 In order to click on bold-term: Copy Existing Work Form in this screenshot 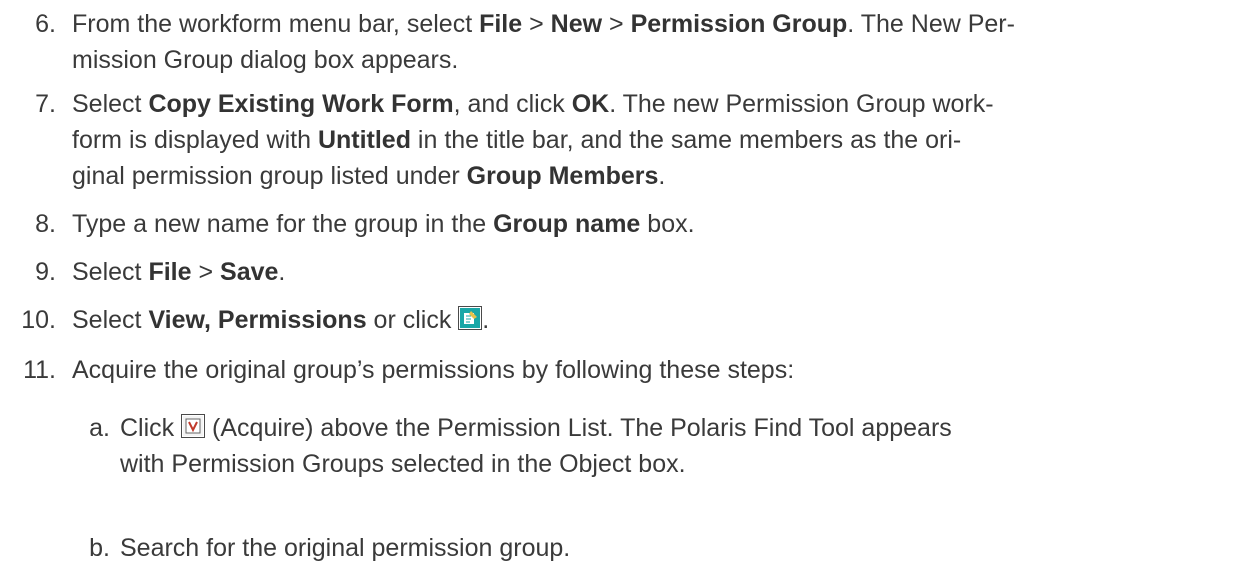, I will do `click(301, 104)`.